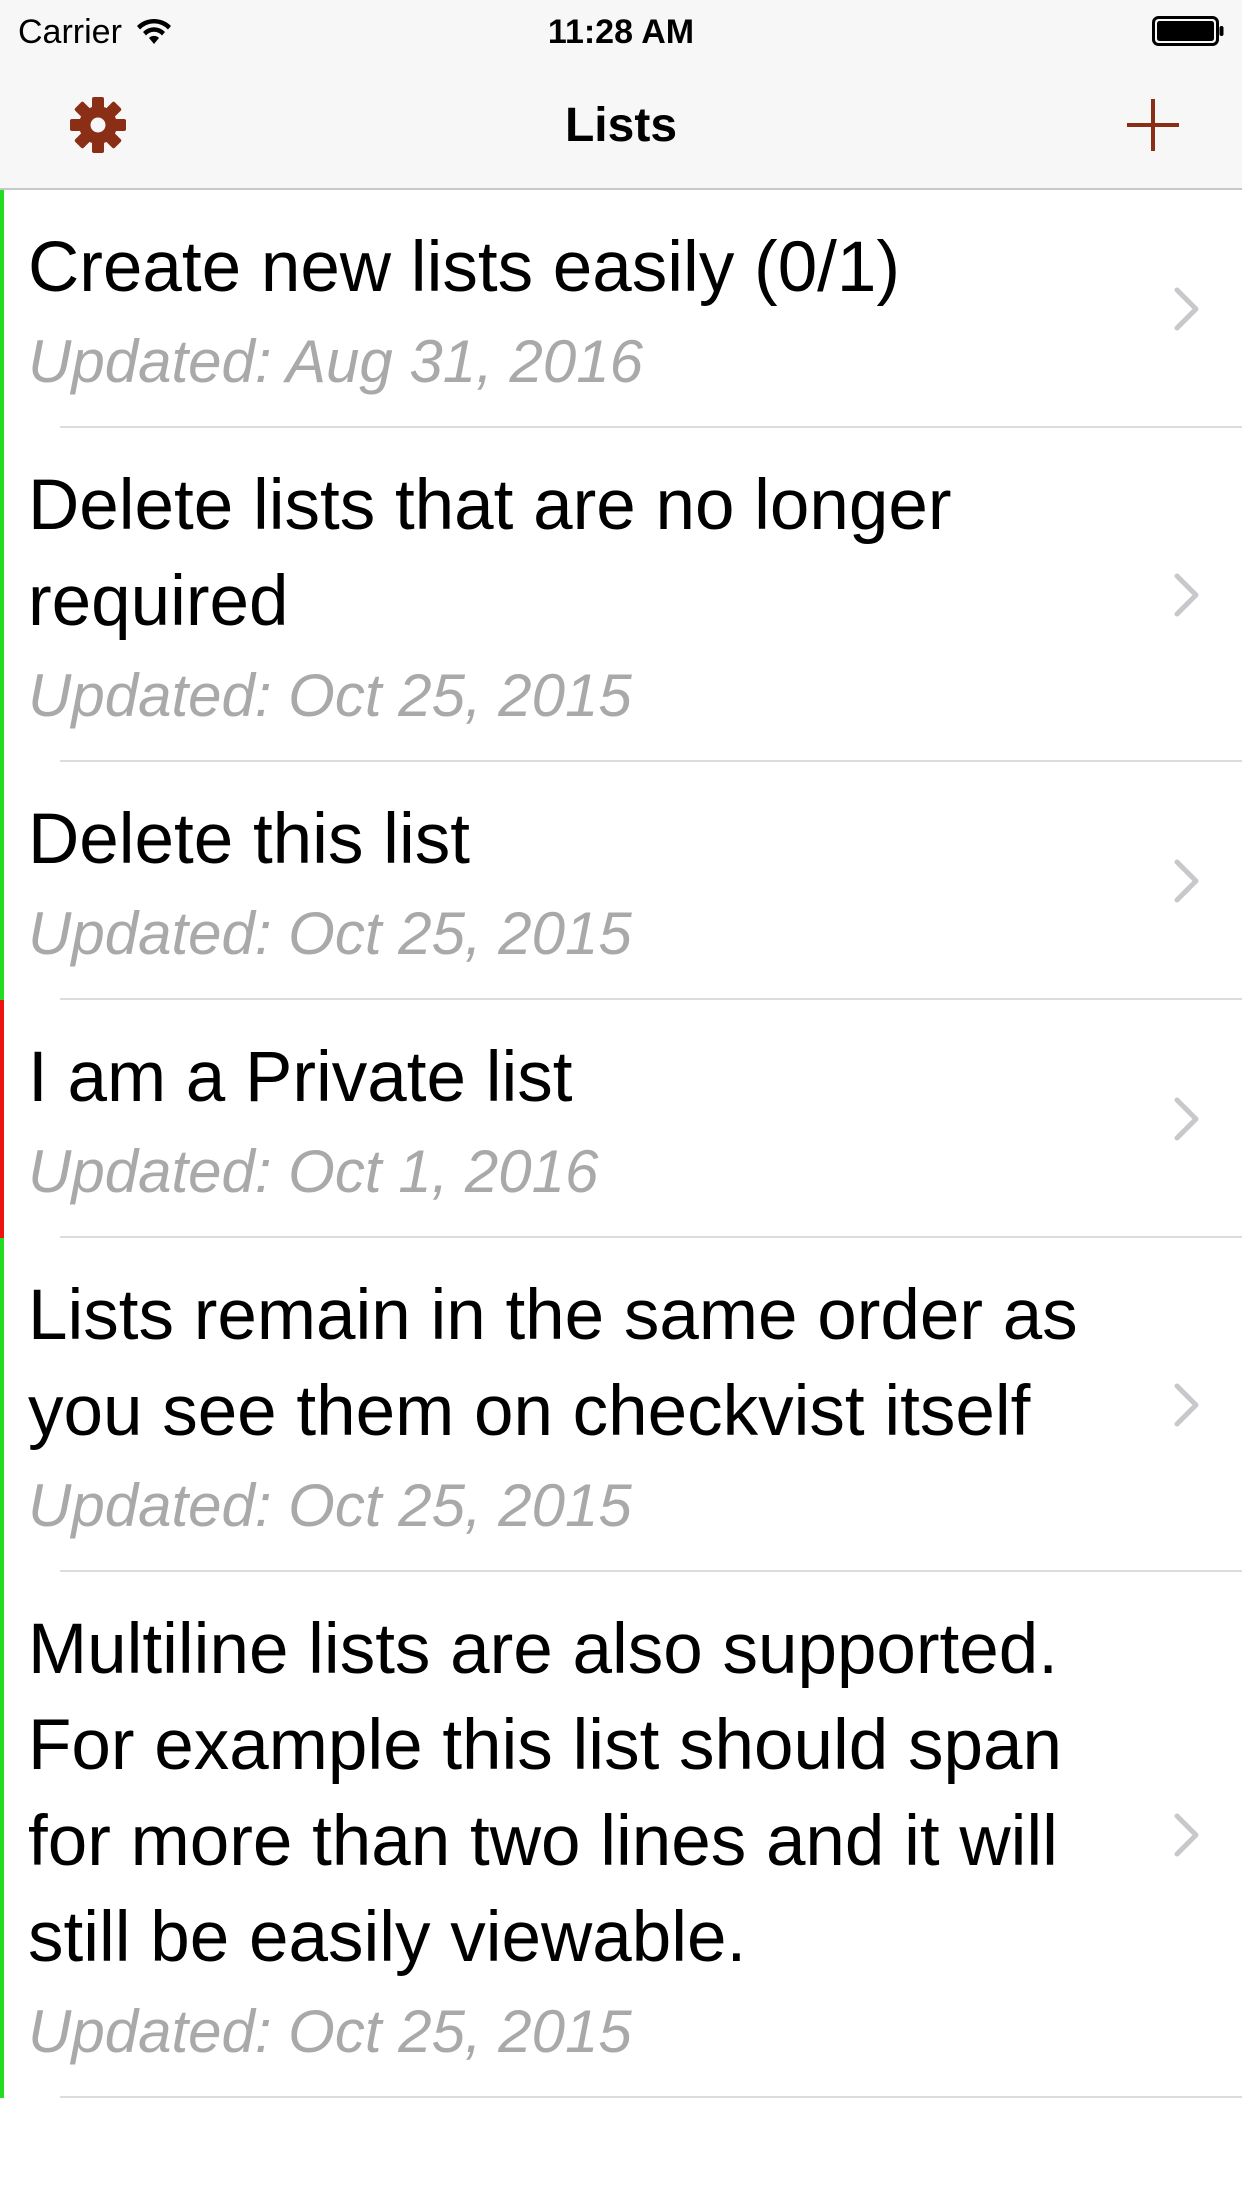 The image size is (1242, 2208). I want to click on list-item-title: Delete lists that are no longer required, so click(490, 553).